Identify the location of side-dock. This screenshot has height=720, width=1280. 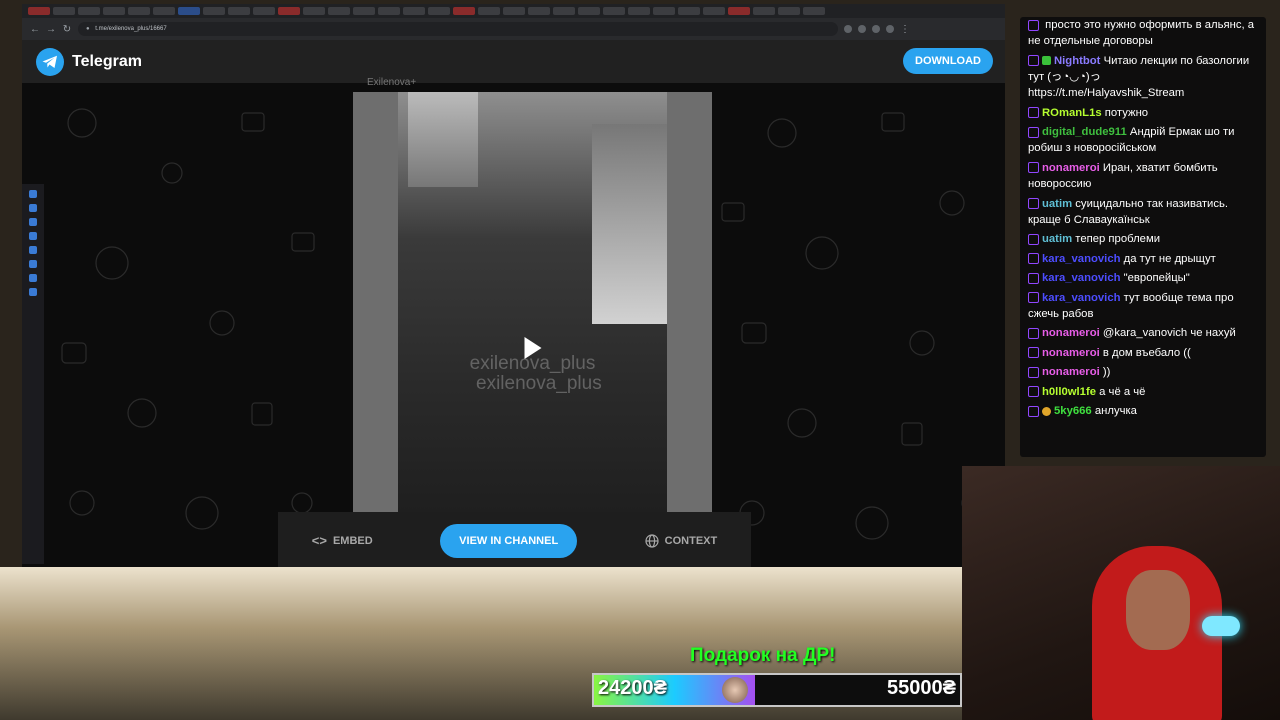
(33, 374).